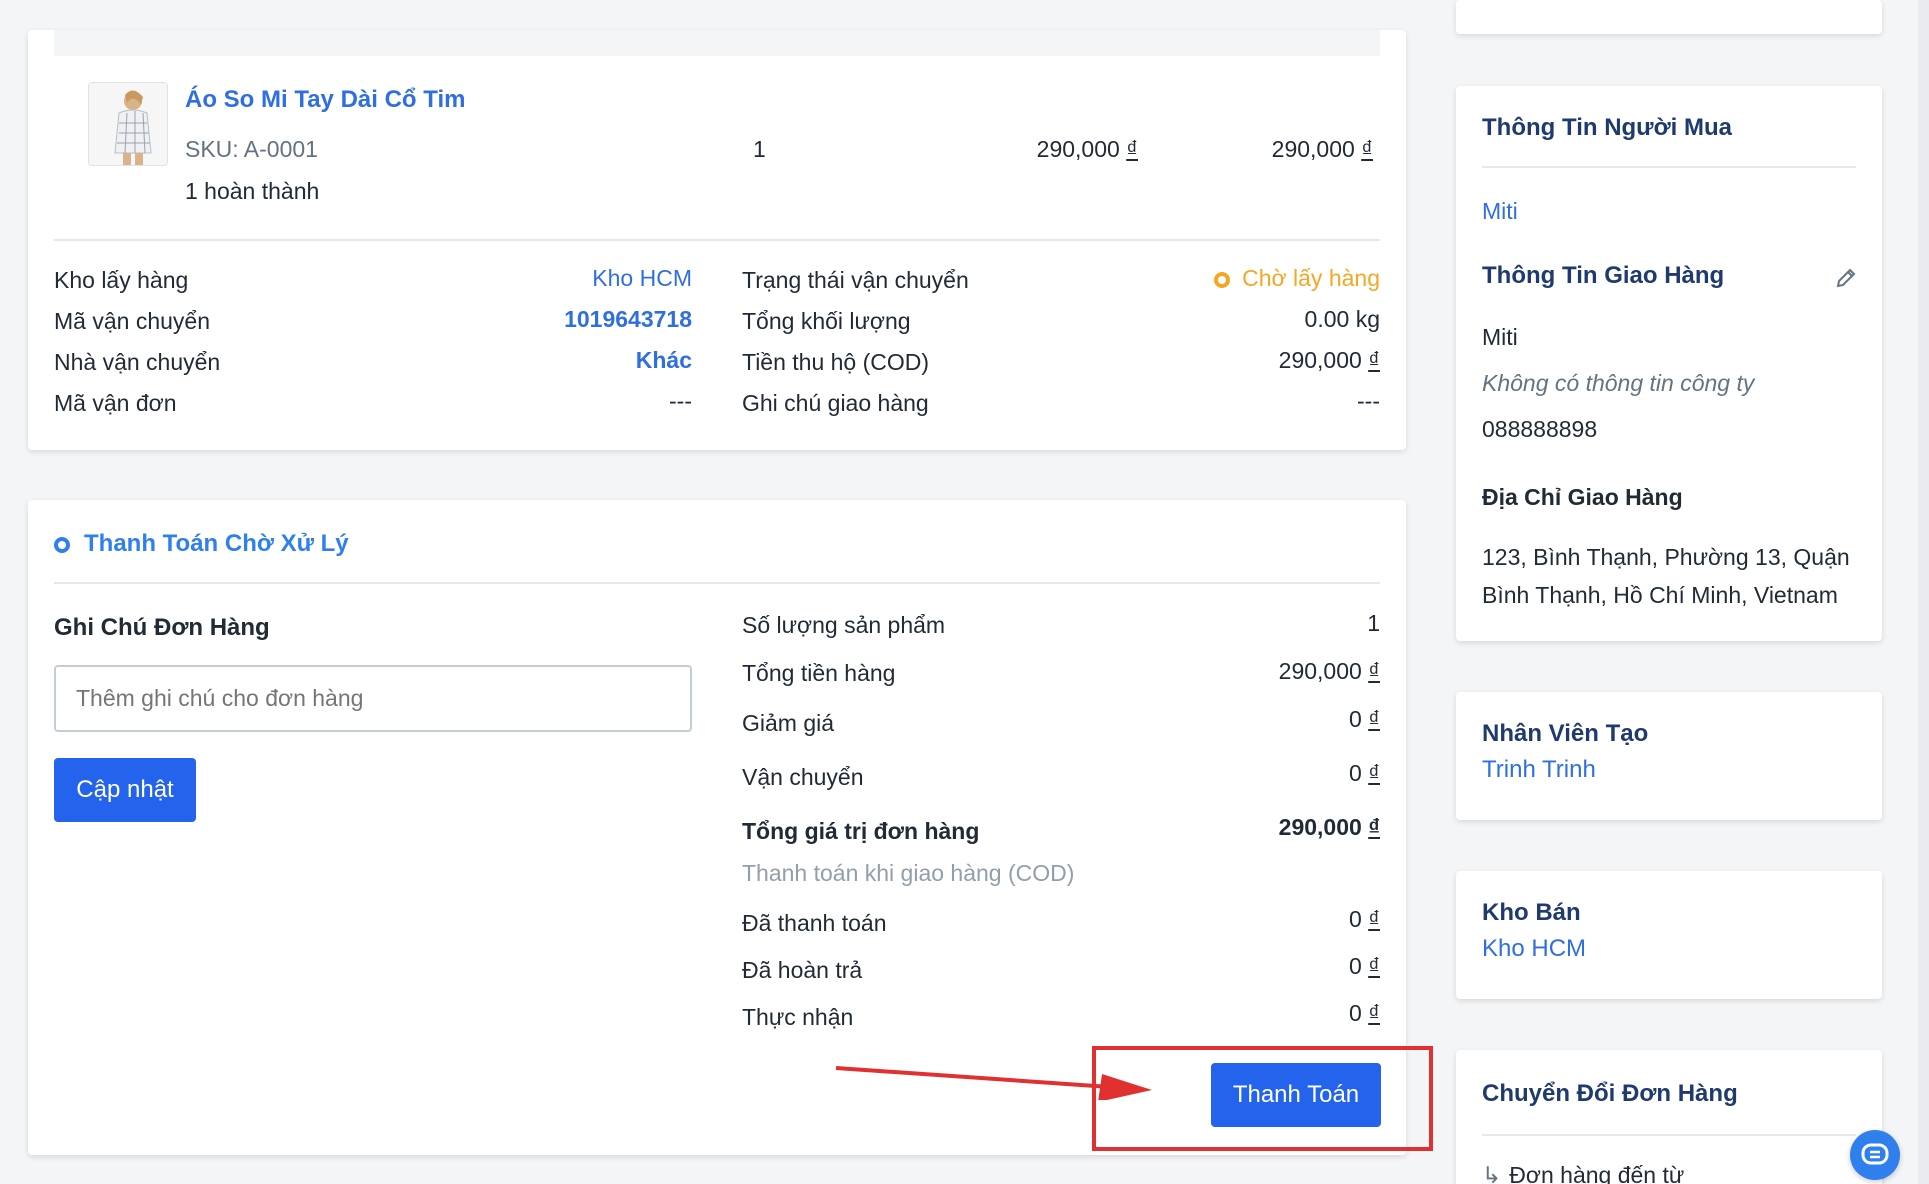 Image resolution: width=1929 pixels, height=1184 pixels. What do you see at coordinates (1669, 756) in the screenshot?
I see `created-by-card: Nhân Viên Tạo Trinh Trinh` at bounding box center [1669, 756].